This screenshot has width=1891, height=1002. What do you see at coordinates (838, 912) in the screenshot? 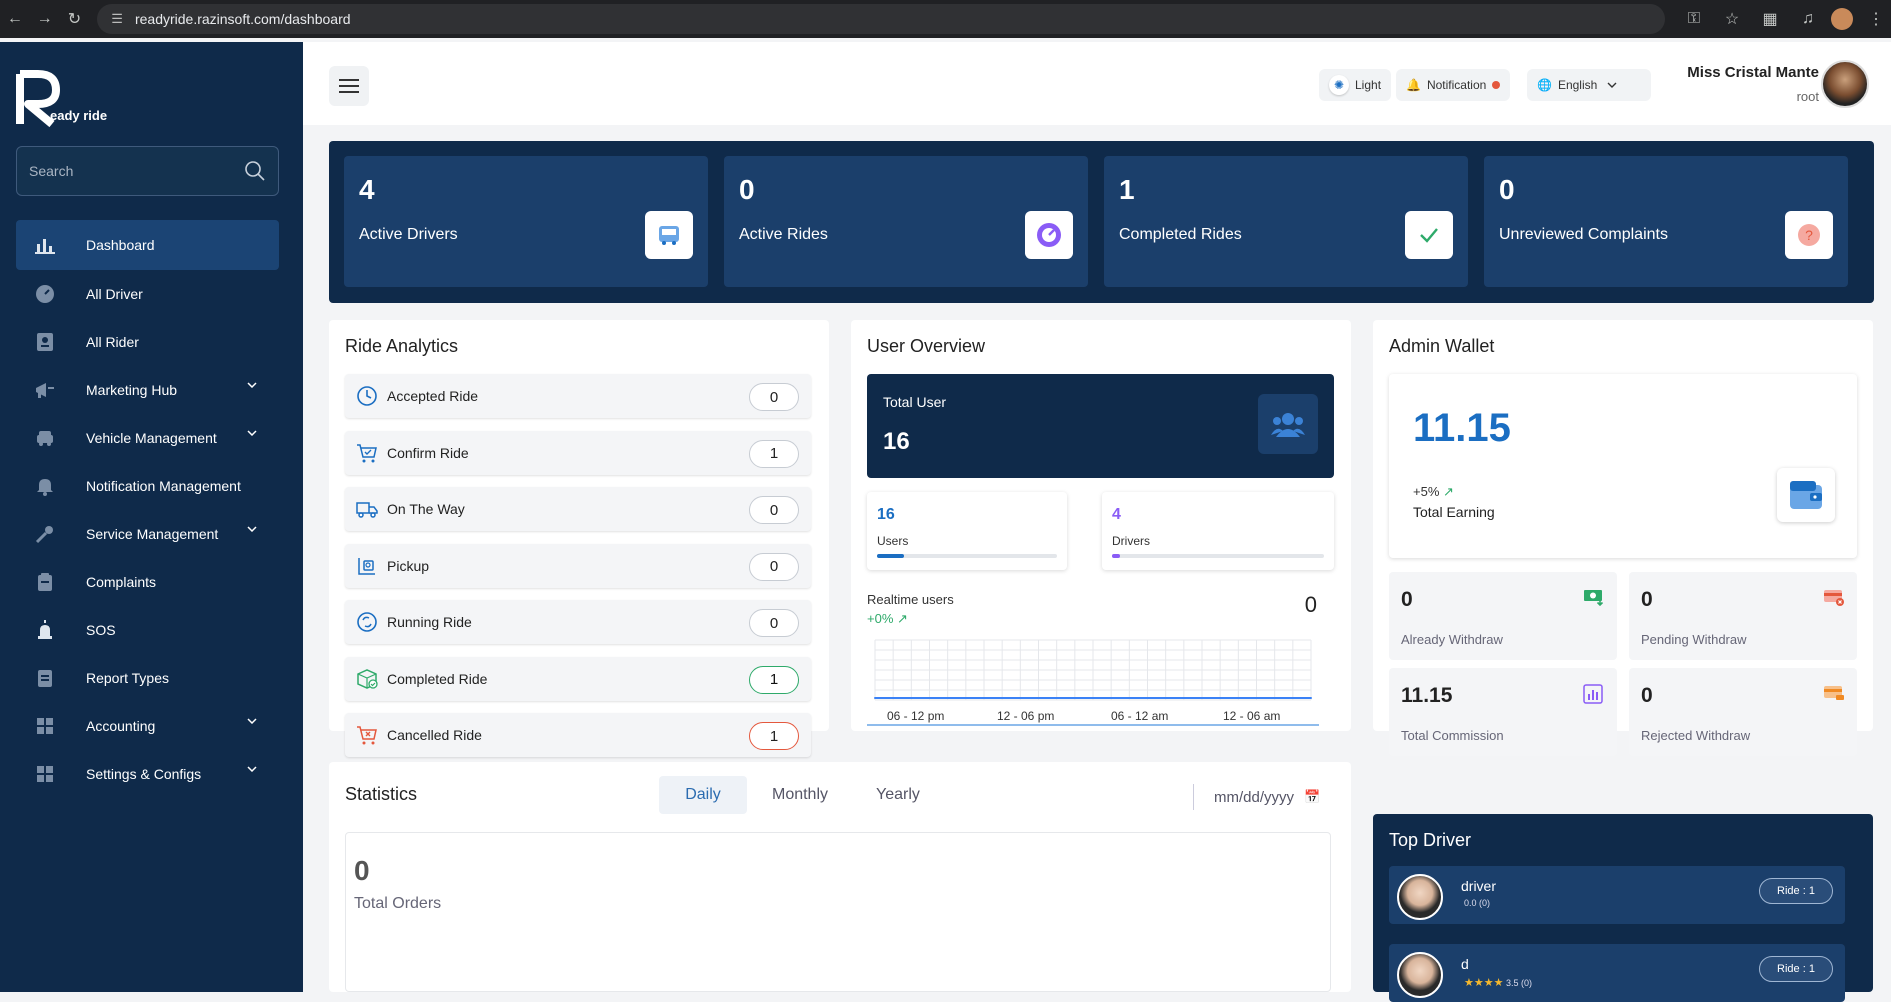
I see `total-orders-card: 0 Total Orders` at bounding box center [838, 912].